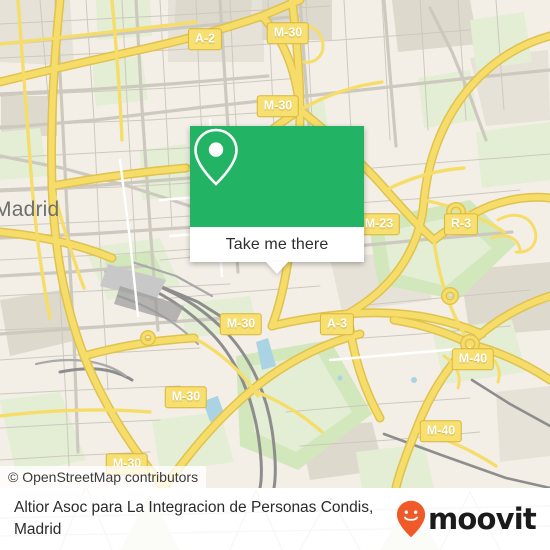 The image size is (550, 550). I want to click on road-shield: R-3, so click(461, 224).